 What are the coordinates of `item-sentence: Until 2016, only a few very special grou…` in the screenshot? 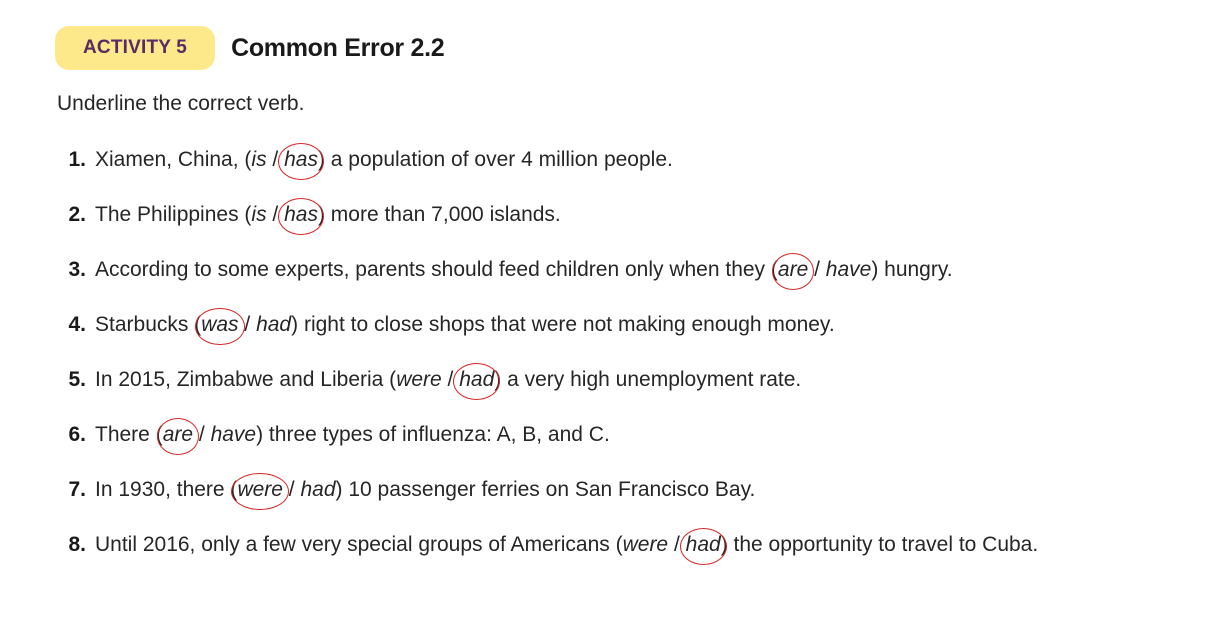 It's located at (567, 546).